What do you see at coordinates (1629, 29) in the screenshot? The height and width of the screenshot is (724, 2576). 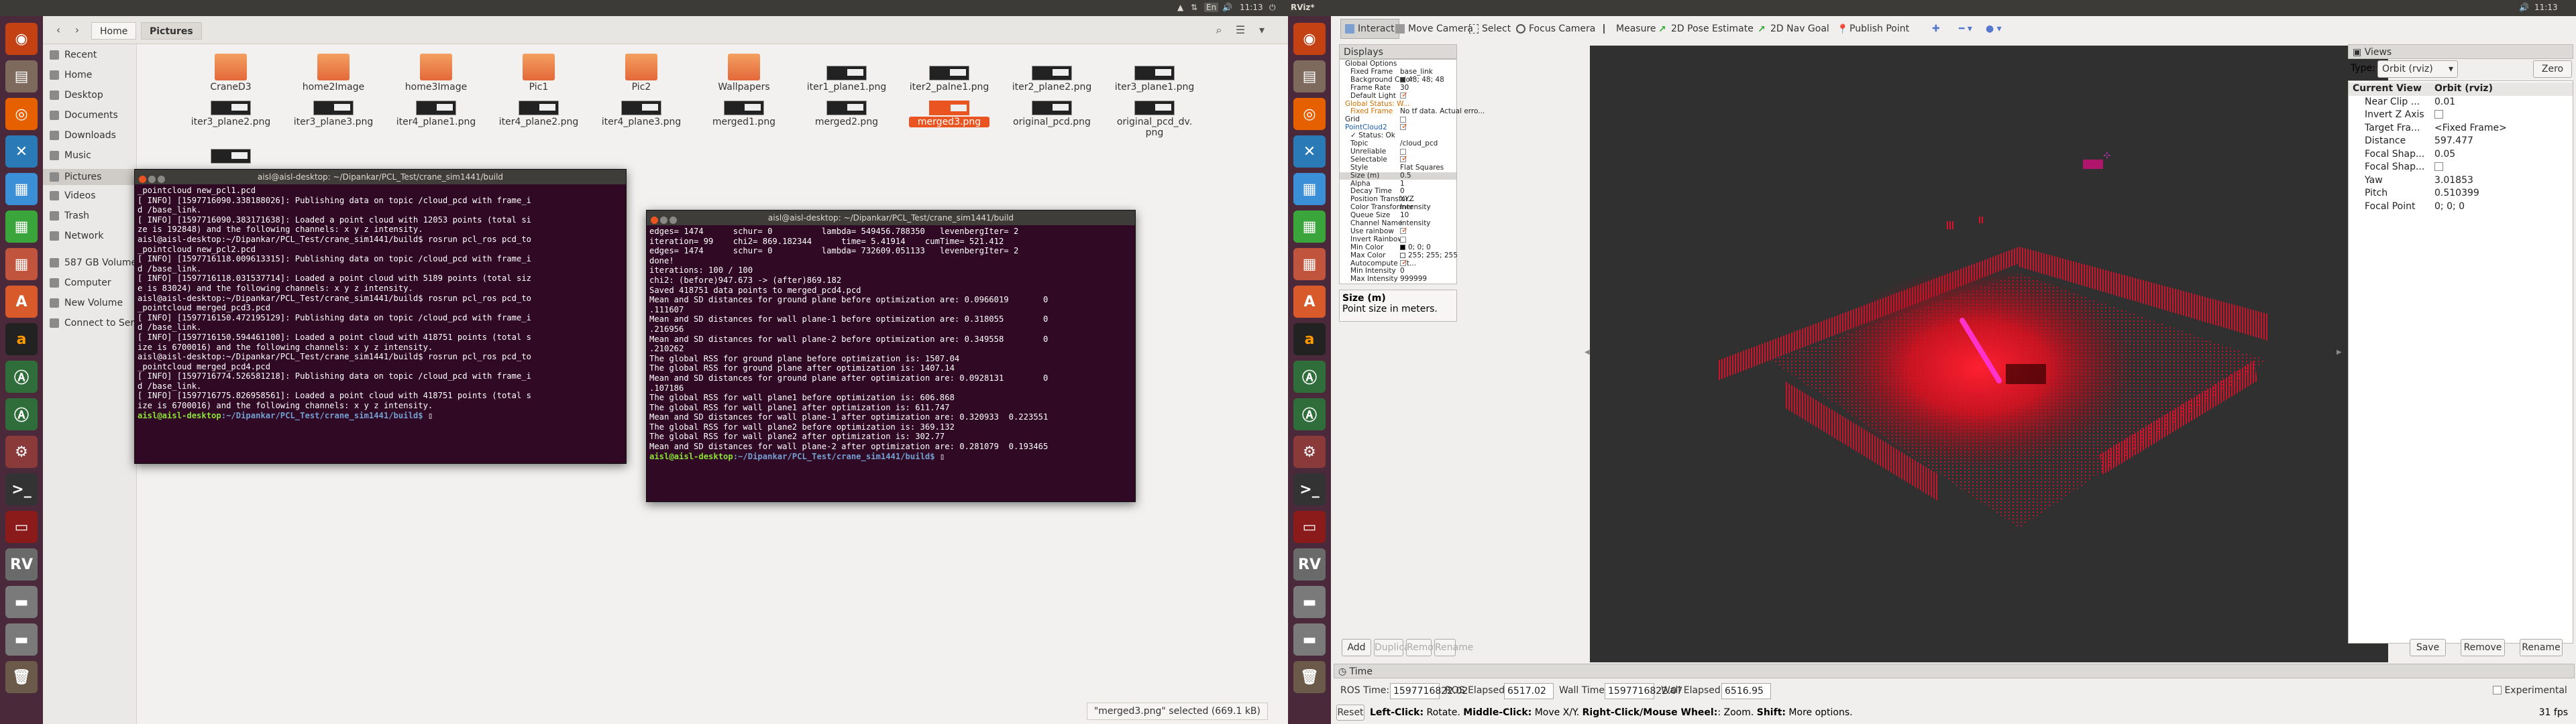 I see `tool-measure: Measure` at bounding box center [1629, 29].